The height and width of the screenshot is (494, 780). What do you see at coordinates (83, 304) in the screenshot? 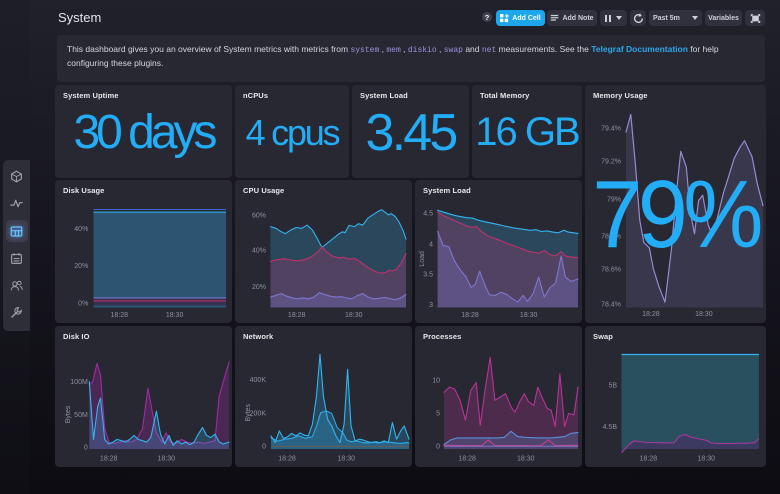
I see `svg-text: 0%` at bounding box center [83, 304].